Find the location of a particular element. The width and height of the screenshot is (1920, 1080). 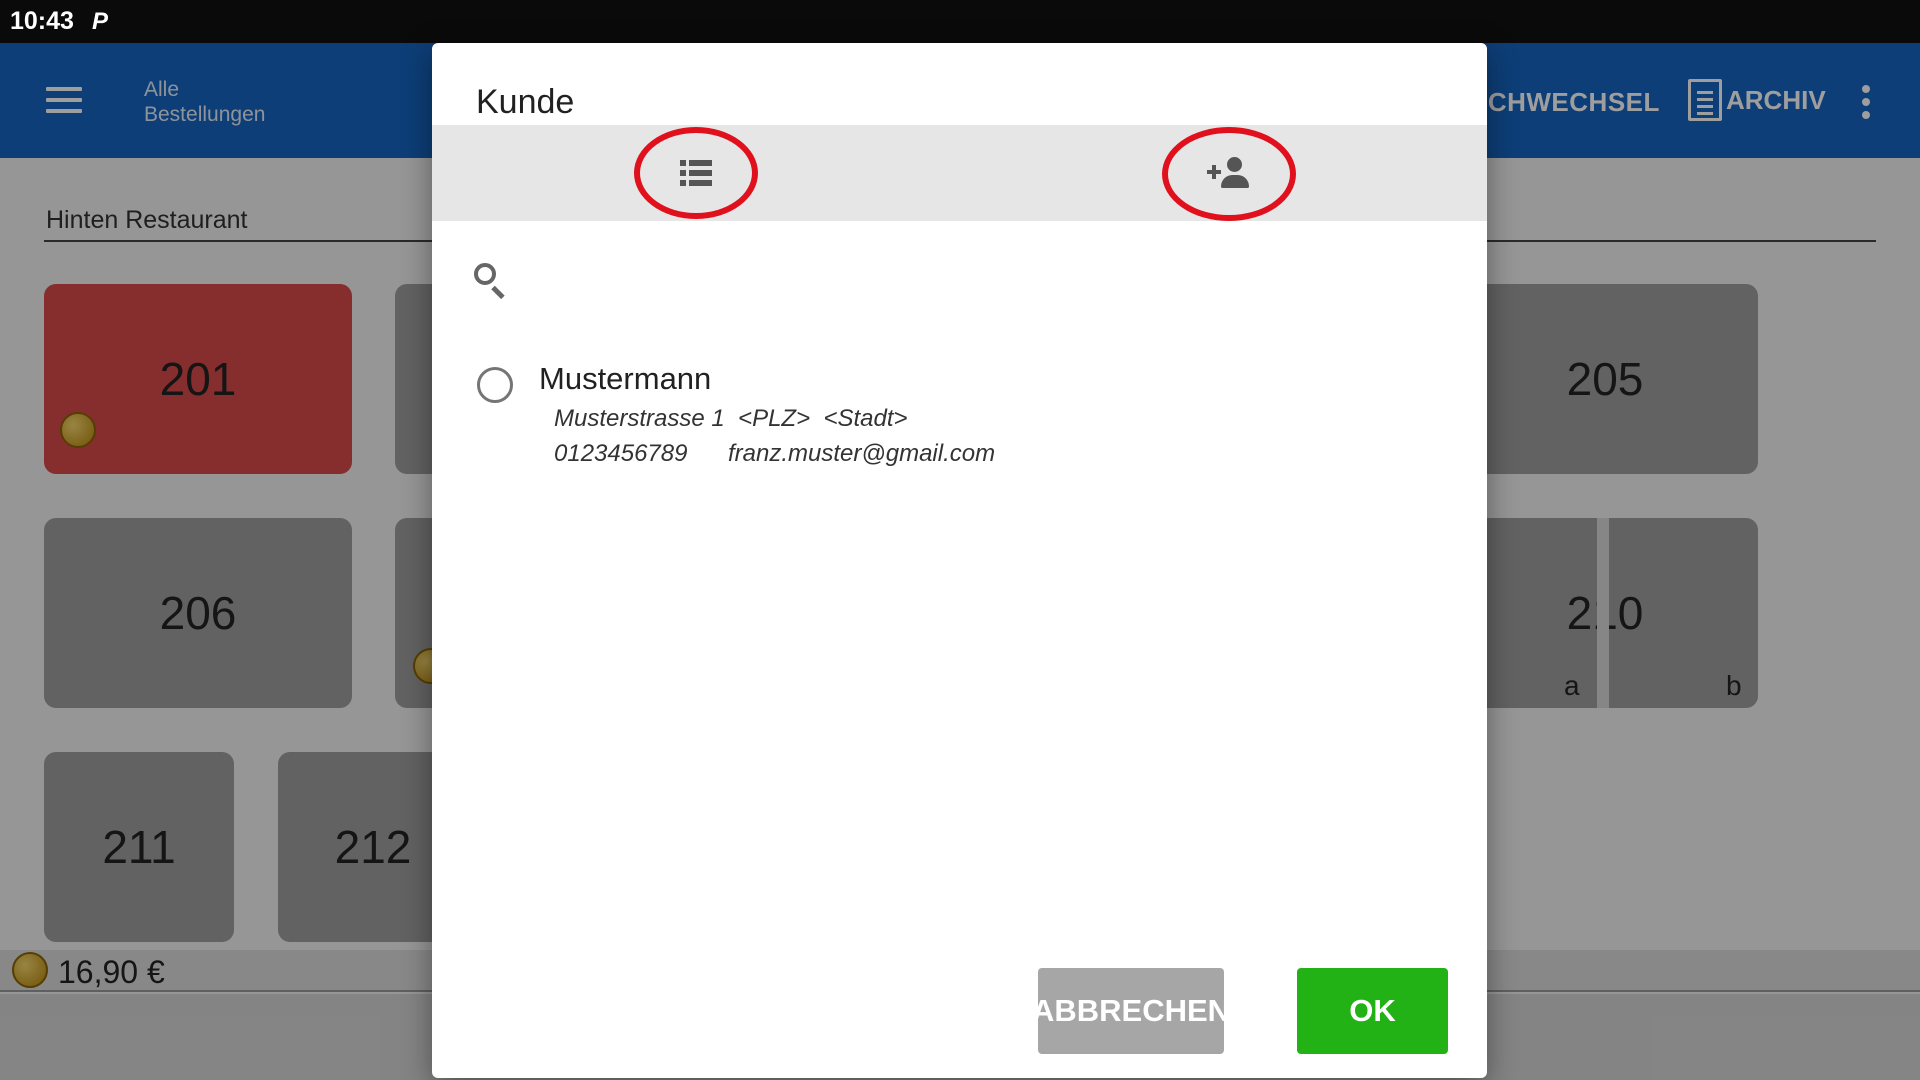

highlight-circle is located at coordinates (696, 173).